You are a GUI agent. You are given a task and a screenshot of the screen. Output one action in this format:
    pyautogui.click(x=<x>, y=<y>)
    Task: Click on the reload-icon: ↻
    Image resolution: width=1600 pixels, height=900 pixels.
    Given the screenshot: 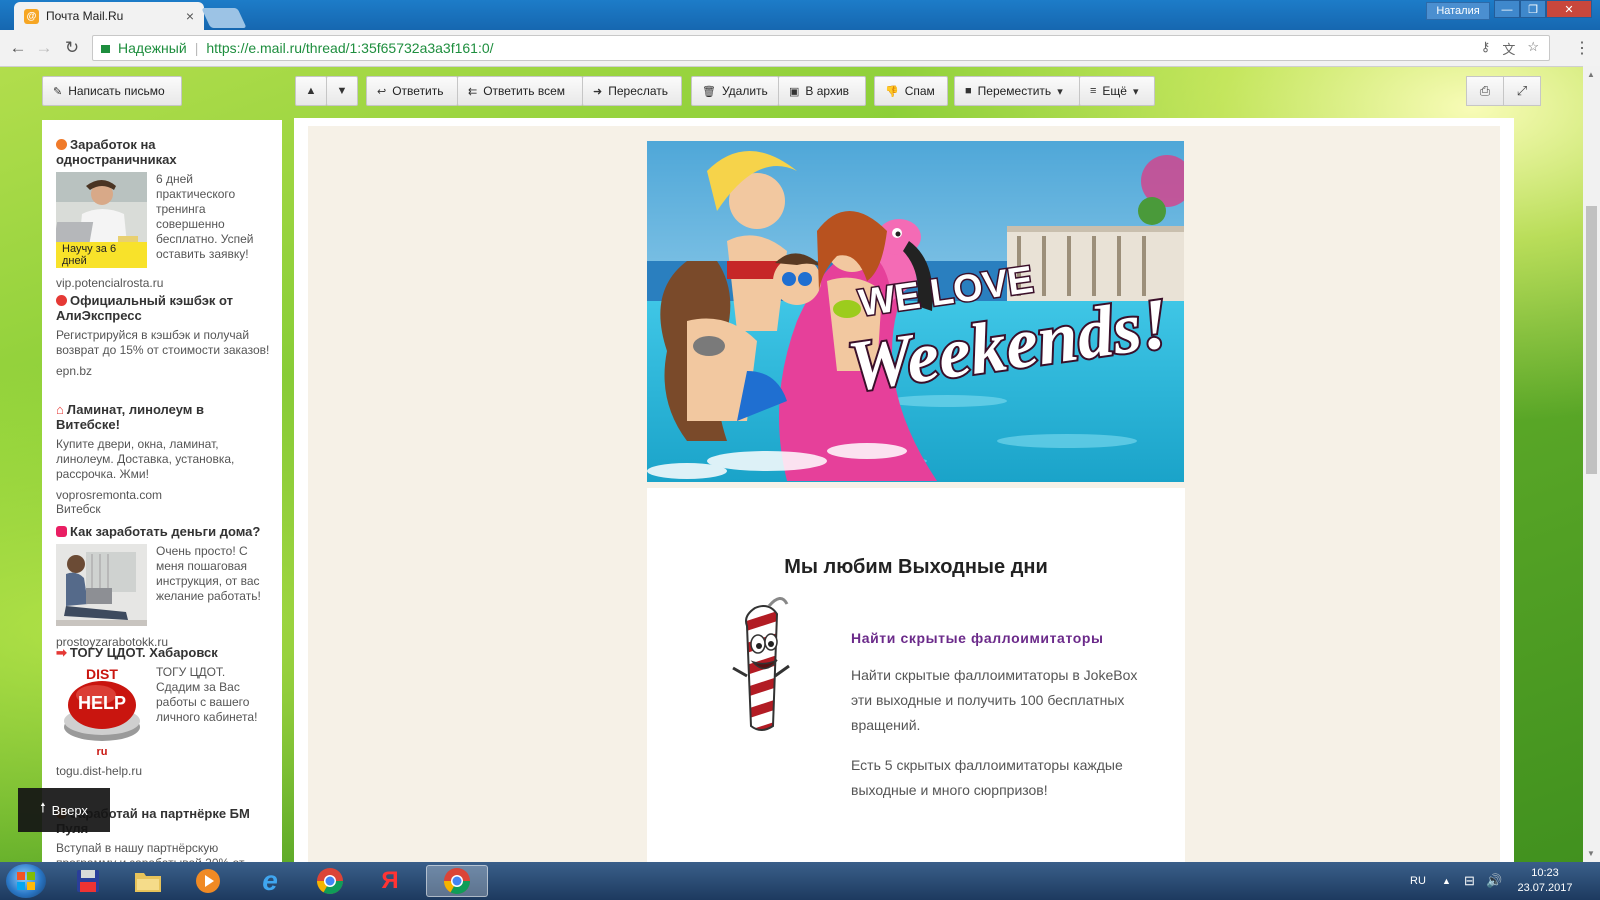 What is the action you would take?
    pyautogui.click(x=72, y=48)
    